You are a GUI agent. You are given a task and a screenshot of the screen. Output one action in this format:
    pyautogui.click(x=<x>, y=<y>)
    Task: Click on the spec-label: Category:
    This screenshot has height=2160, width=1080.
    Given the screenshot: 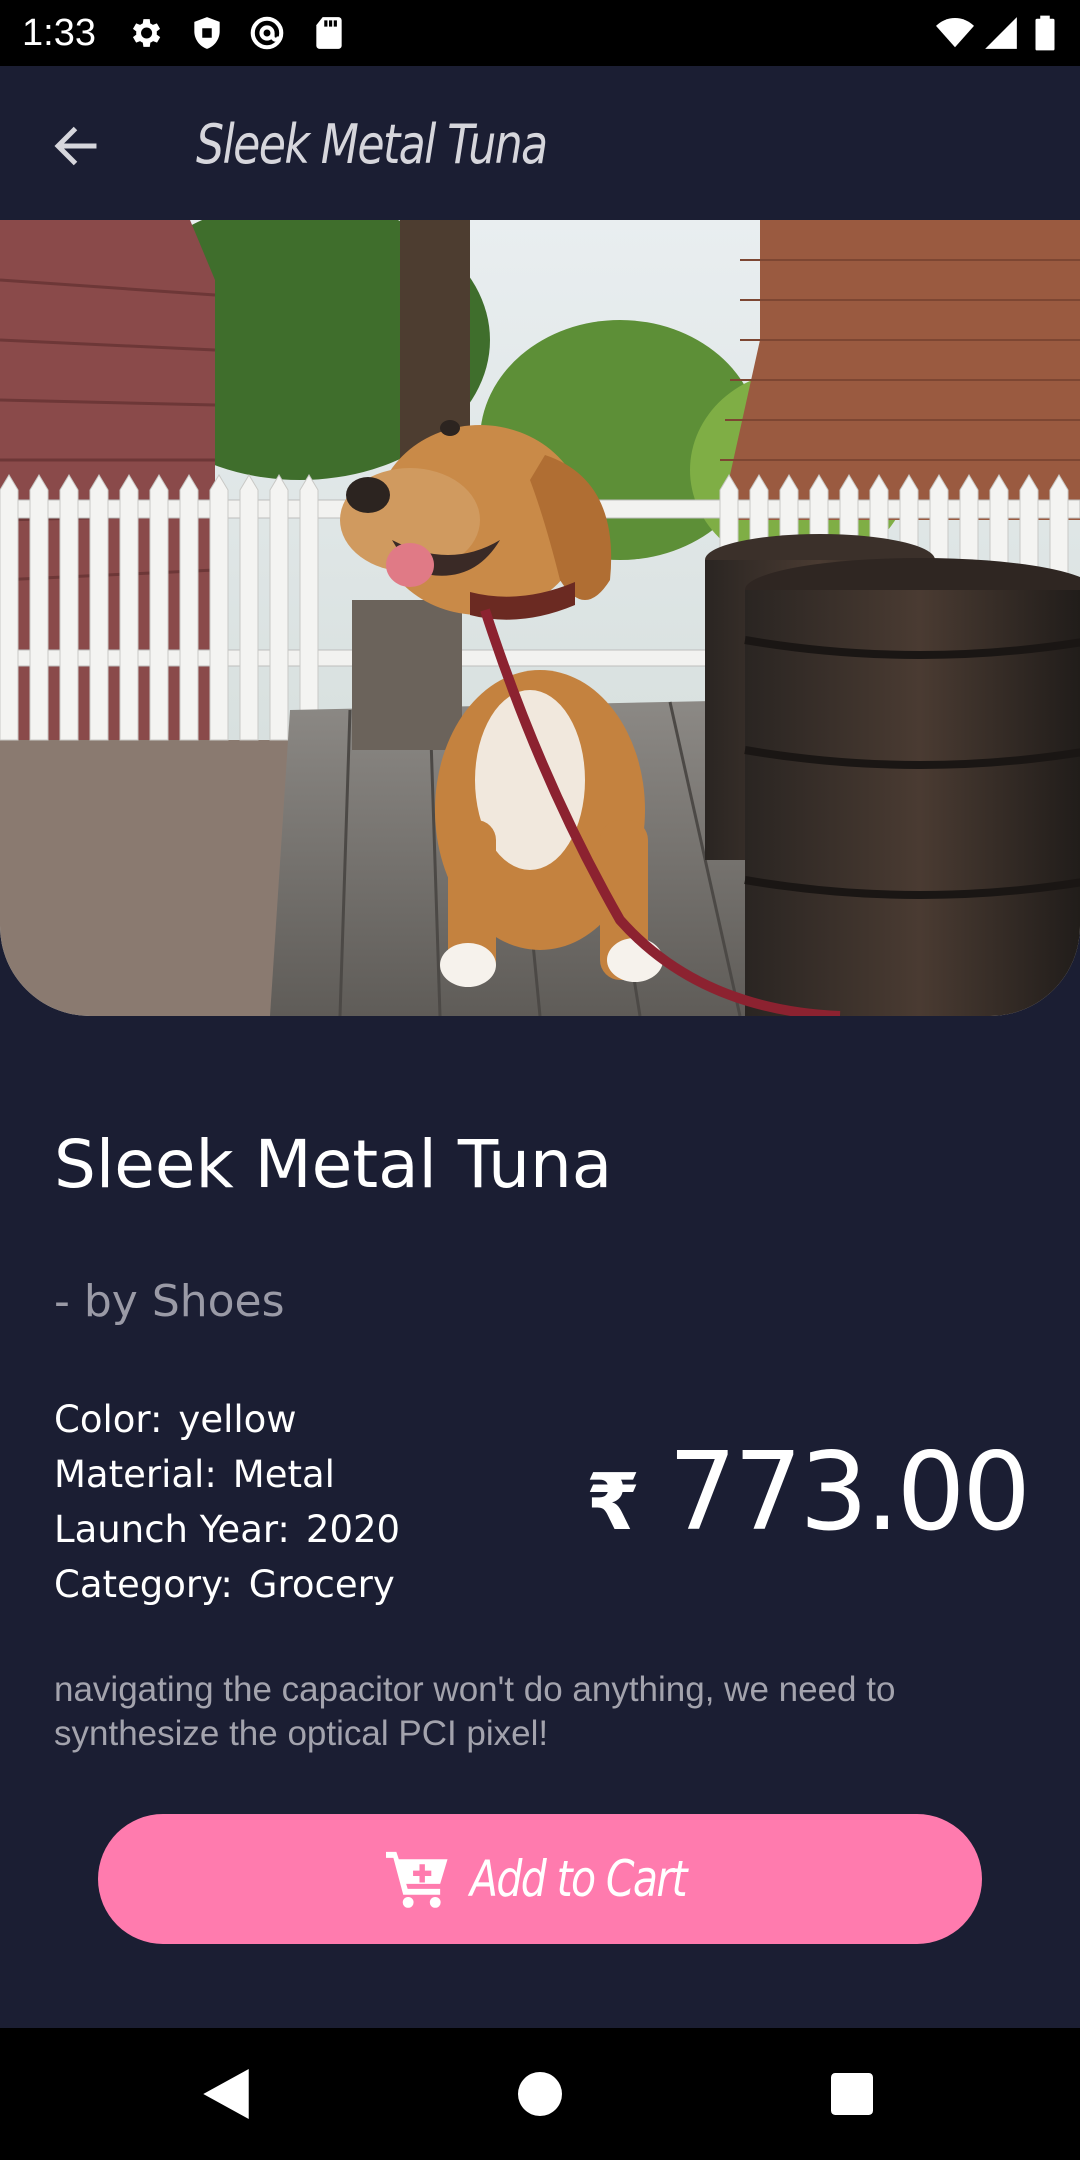 What is the action you would take?
    pyautogui.click(x=143, y=1584)
    